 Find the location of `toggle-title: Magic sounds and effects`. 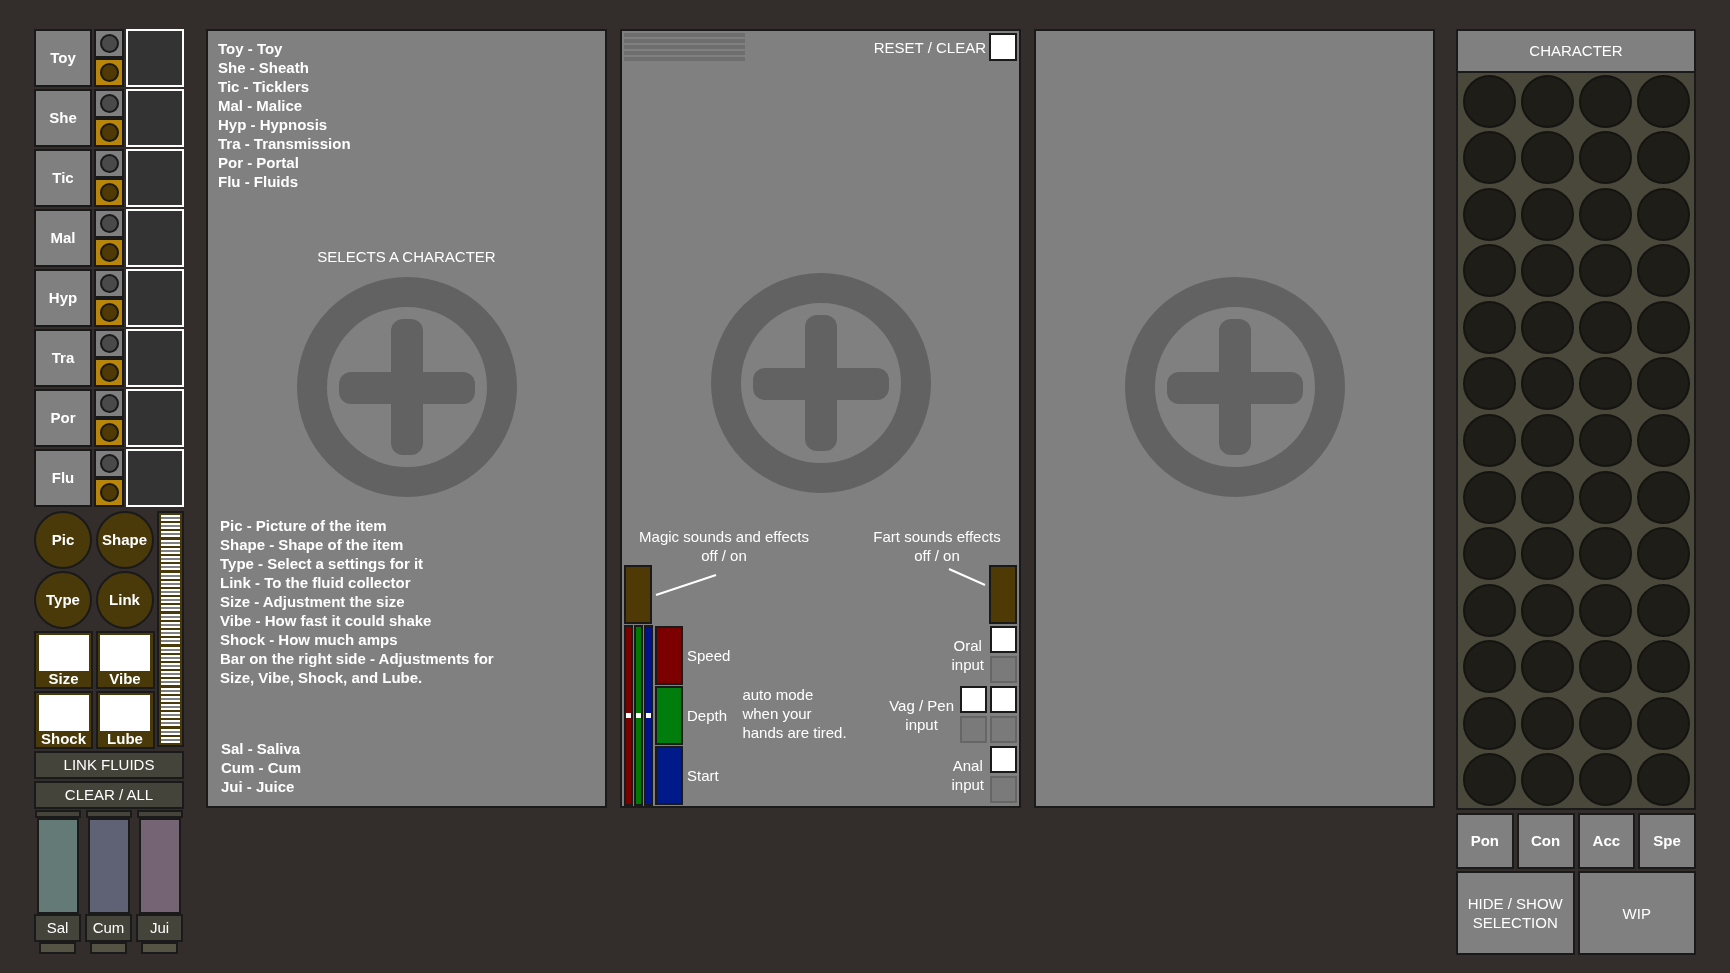

toggle-title: Magic sounds and effects is located at coordinates (724, 536).